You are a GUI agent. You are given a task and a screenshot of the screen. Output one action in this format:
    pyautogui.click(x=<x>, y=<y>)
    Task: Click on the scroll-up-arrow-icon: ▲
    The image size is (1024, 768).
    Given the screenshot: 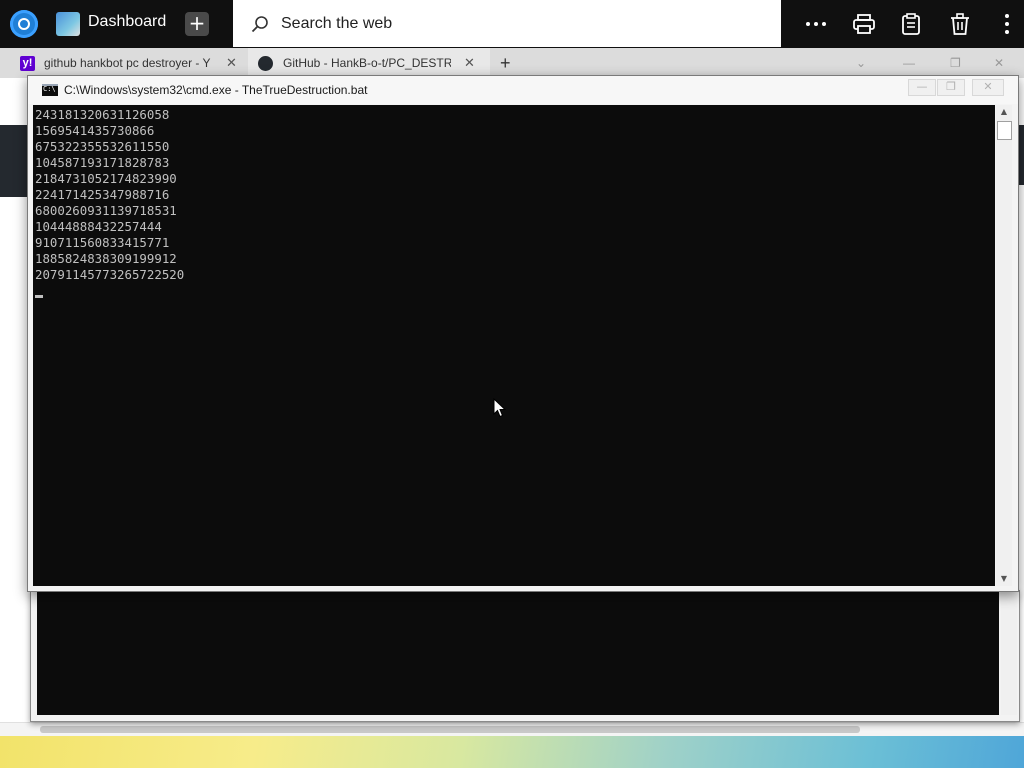 What is the action you would take?
    pyautogui.click(x=1004, y=112)
    